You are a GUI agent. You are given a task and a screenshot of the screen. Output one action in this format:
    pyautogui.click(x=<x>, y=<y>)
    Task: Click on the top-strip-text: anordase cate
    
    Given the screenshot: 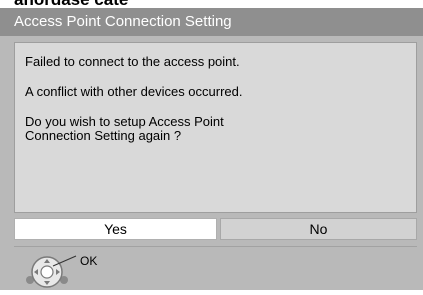 What is the action you would take?
    pyautogui.click(x=71, y=4)
    